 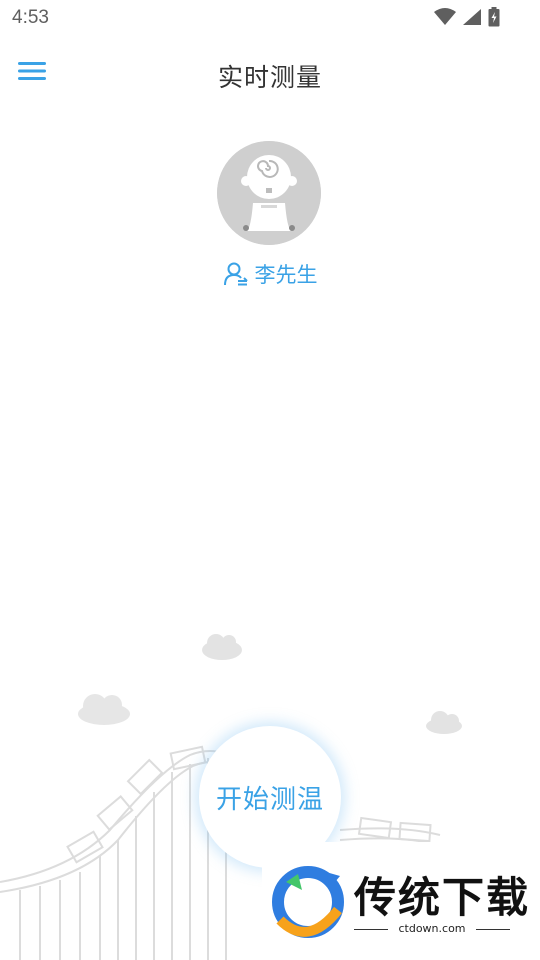 I want to click on status-icons, so click(x=467, y=17).